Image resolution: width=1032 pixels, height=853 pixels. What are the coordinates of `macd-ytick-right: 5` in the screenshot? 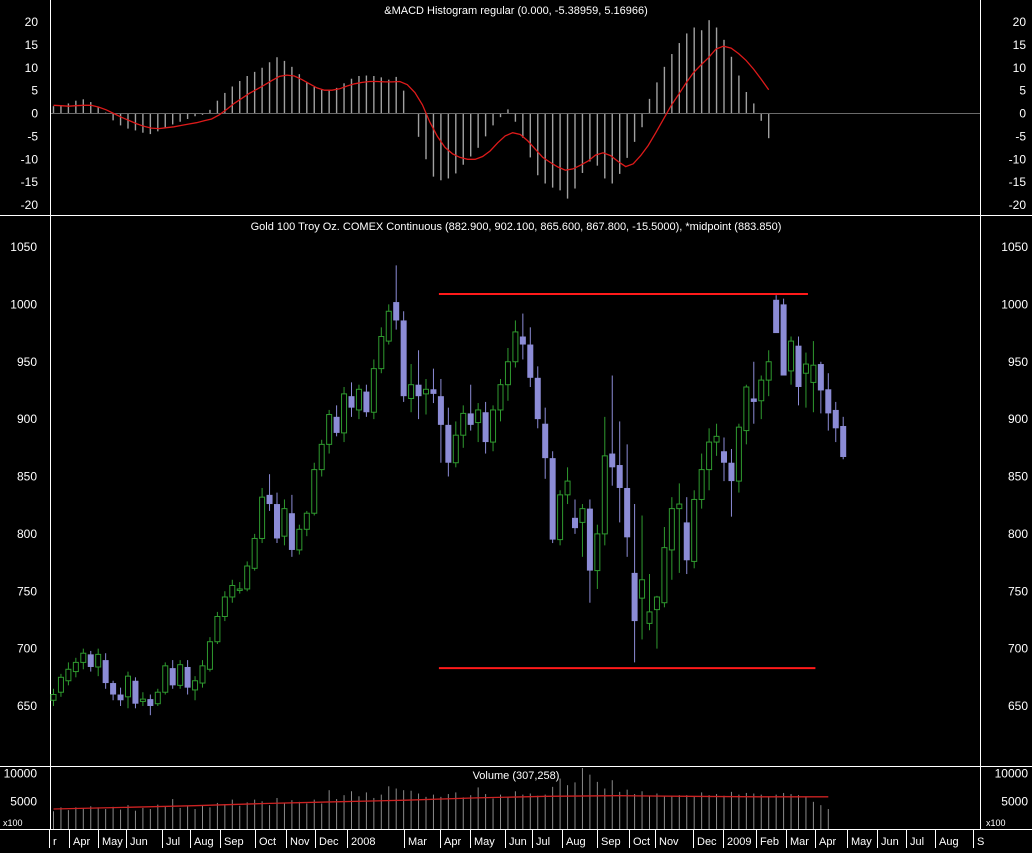 It's located at (1022, 91).